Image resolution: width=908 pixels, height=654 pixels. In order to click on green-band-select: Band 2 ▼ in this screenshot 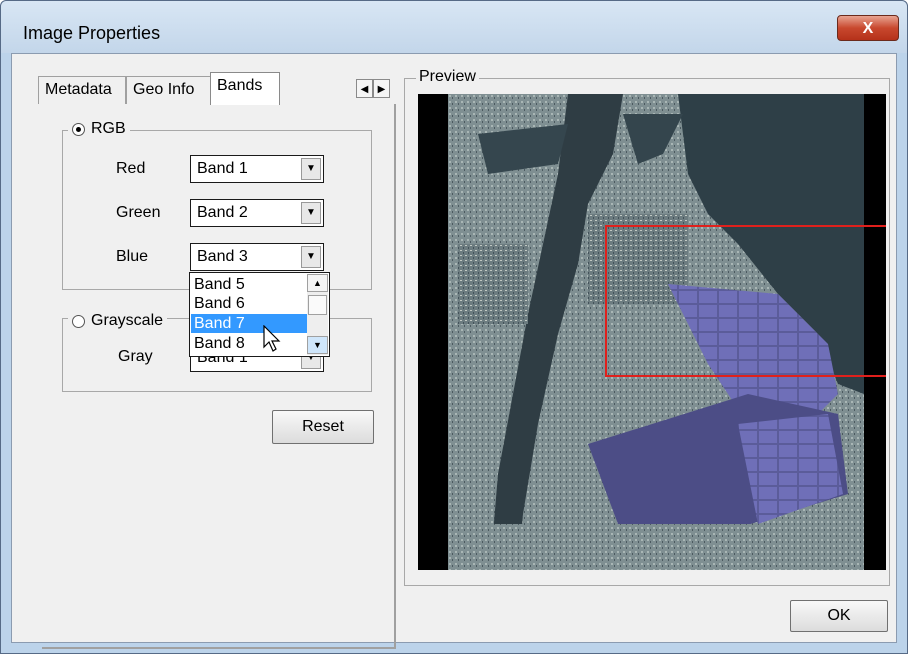, I will do `click(257, 213)`.